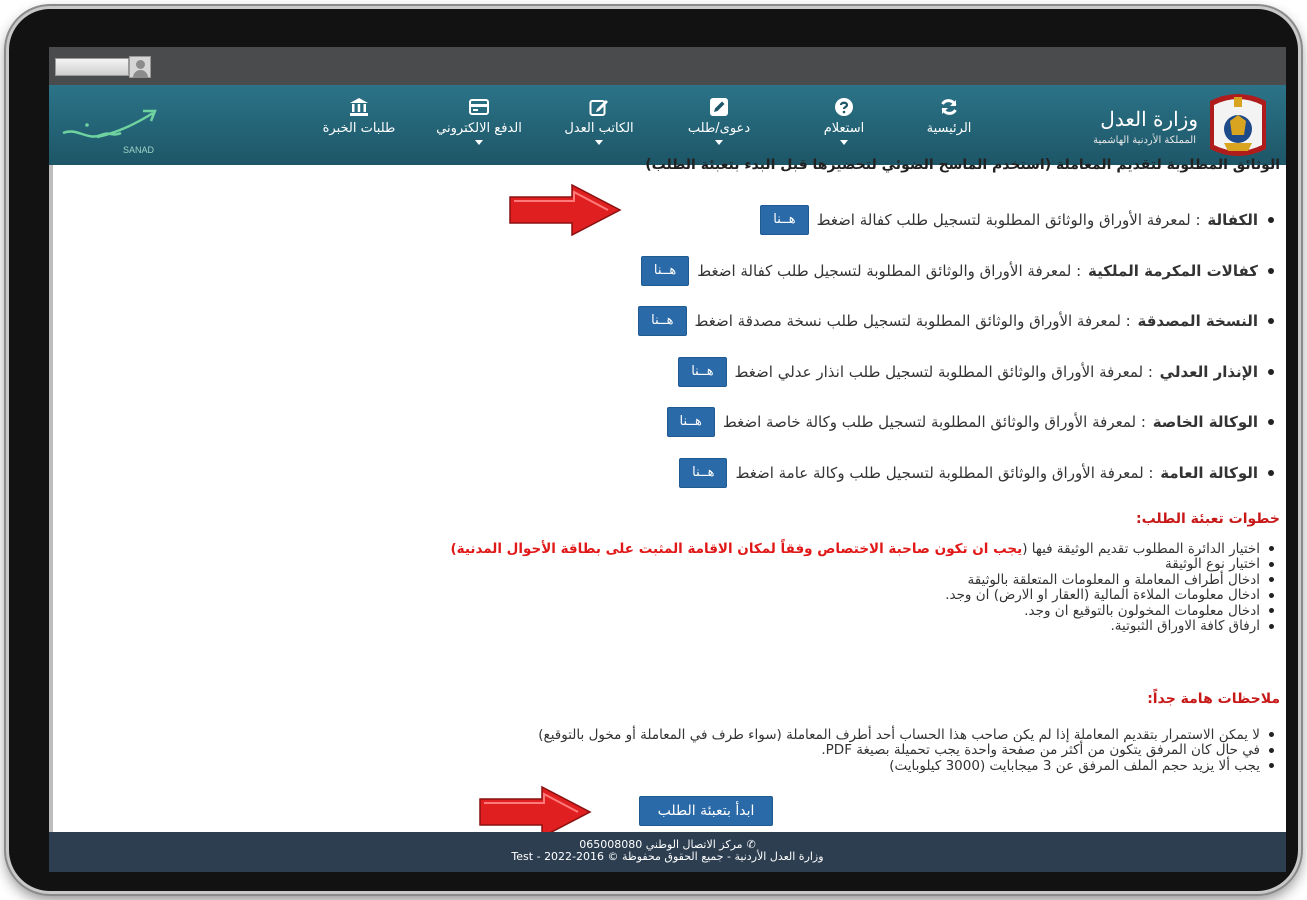  I want to click on credit-card-icon, so click(479, 107).